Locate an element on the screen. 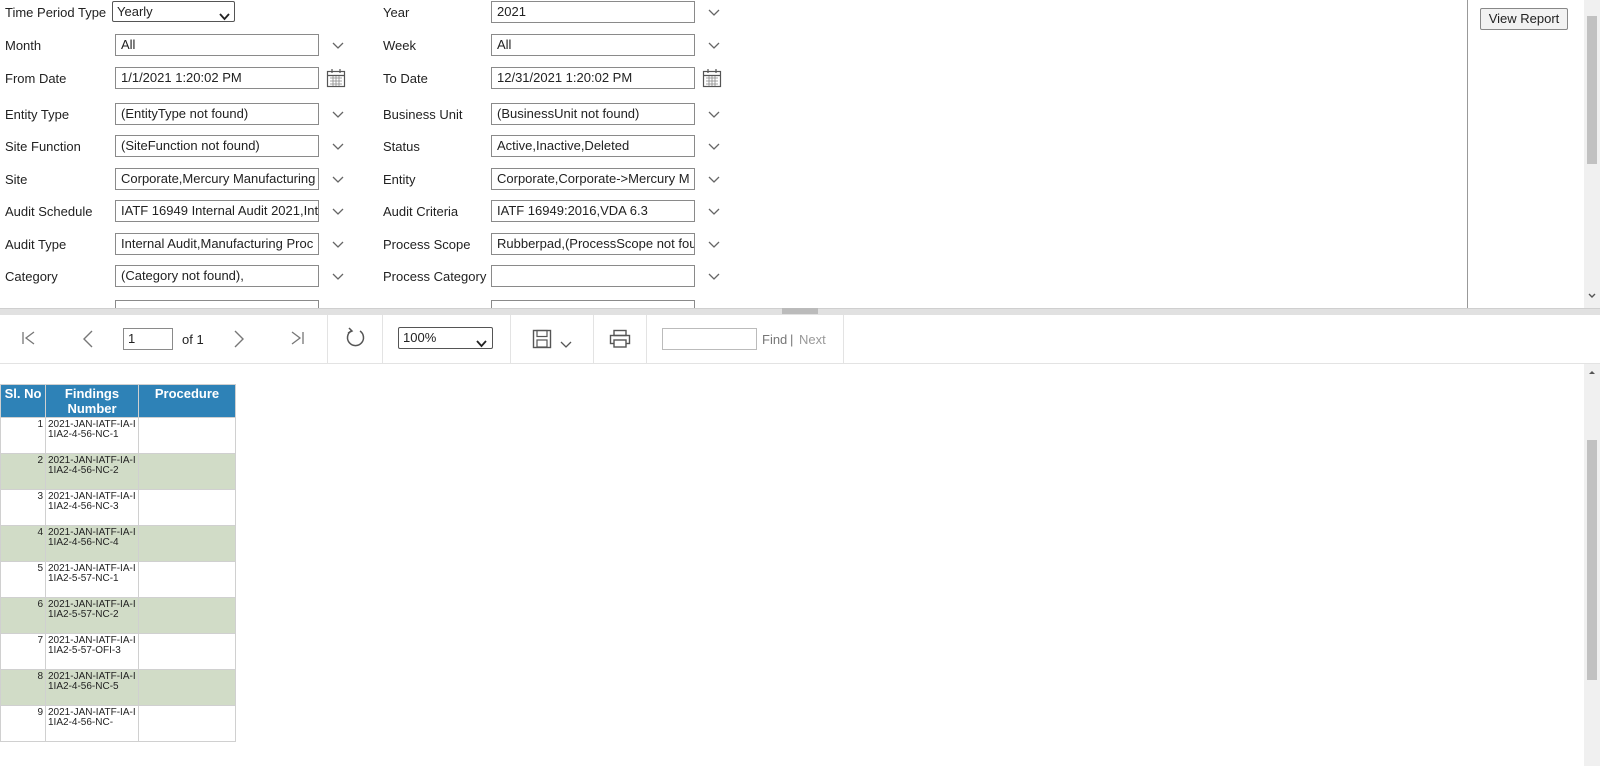 The image size is (1600, 766). year-label: Year is located at coordinates (396, 12).